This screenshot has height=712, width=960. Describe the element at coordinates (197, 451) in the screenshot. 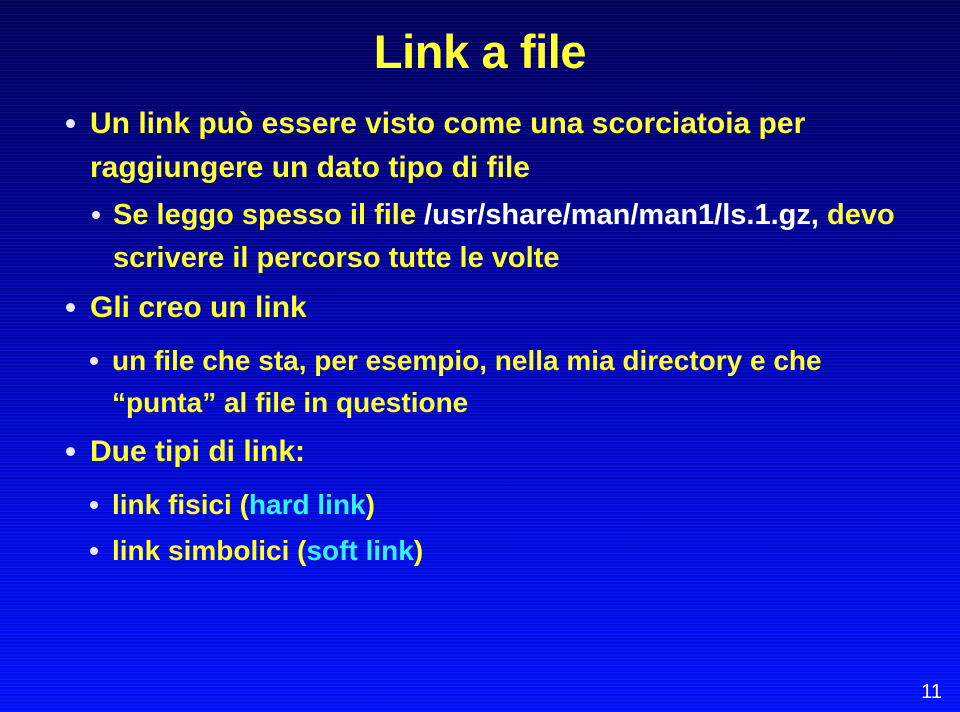

I see `bullet-text: Due tipi di link:` at that location.